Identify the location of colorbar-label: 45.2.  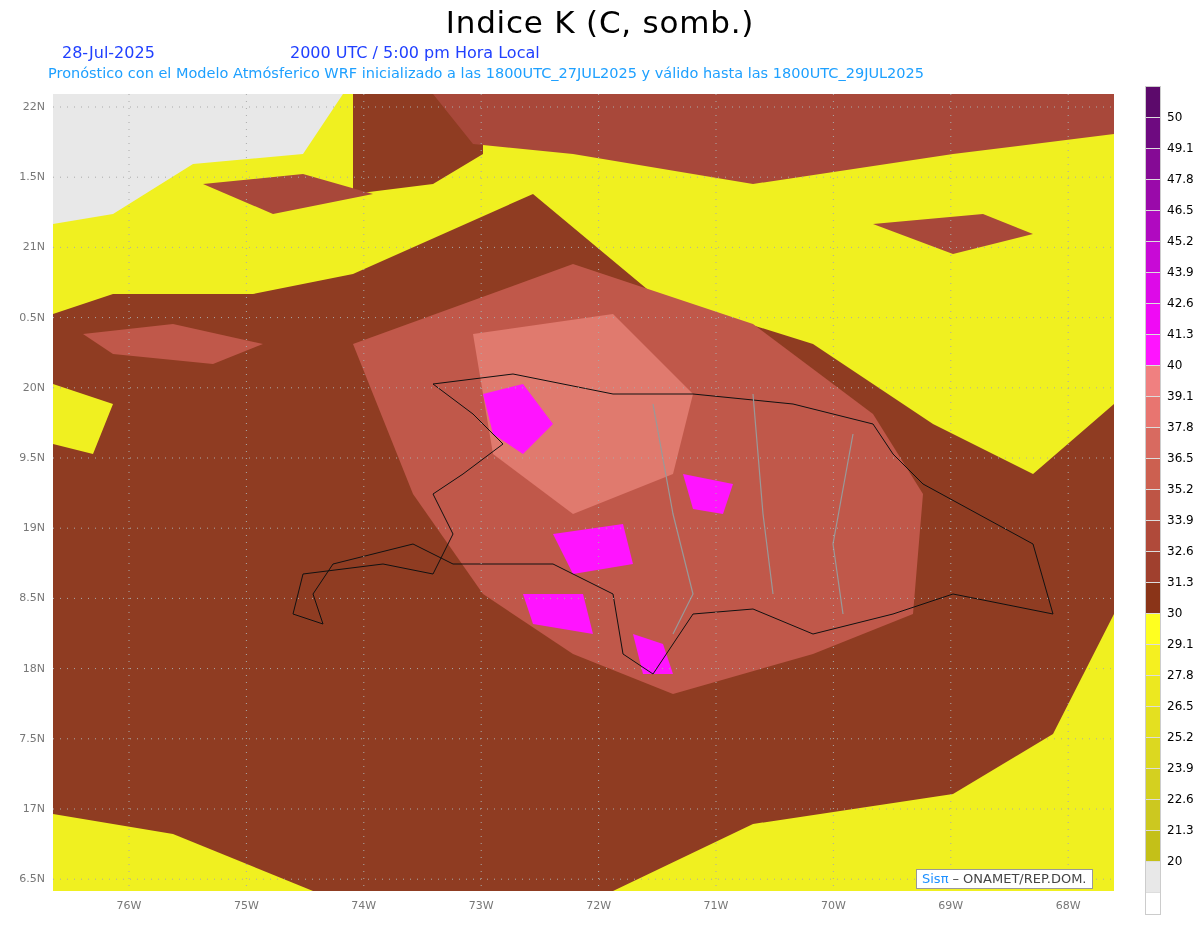
(1180, 241).